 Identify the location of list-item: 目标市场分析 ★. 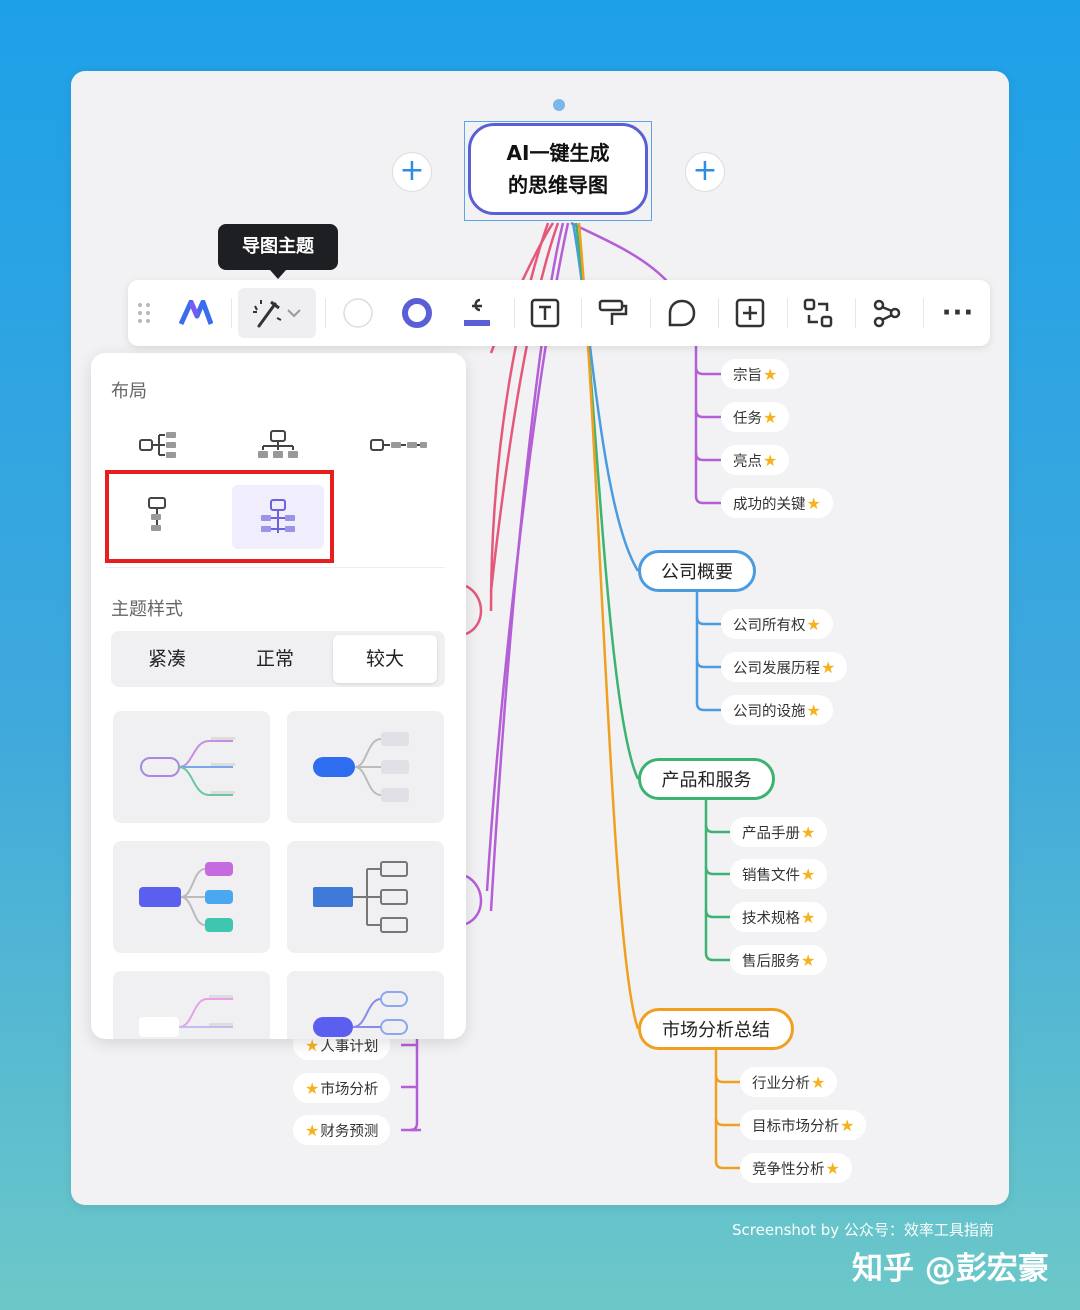
(803, 1125).